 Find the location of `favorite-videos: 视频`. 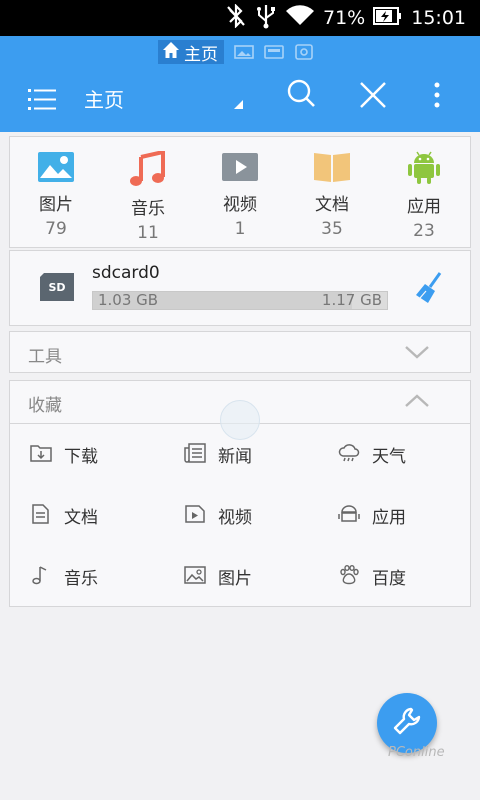

favorite-videos: 视频 is located at coordinates (241, 515).